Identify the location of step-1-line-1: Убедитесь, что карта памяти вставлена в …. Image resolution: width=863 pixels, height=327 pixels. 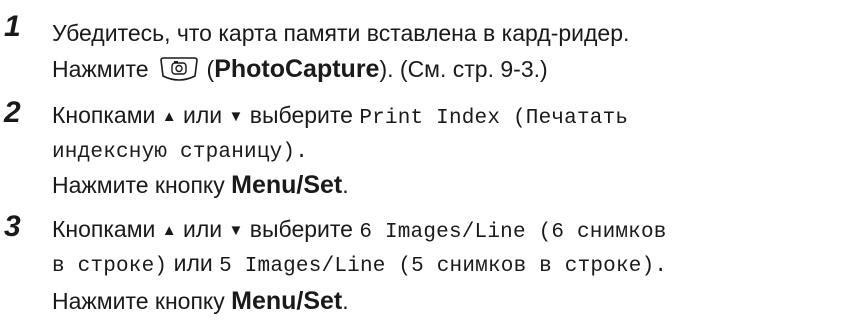
(340, 33).